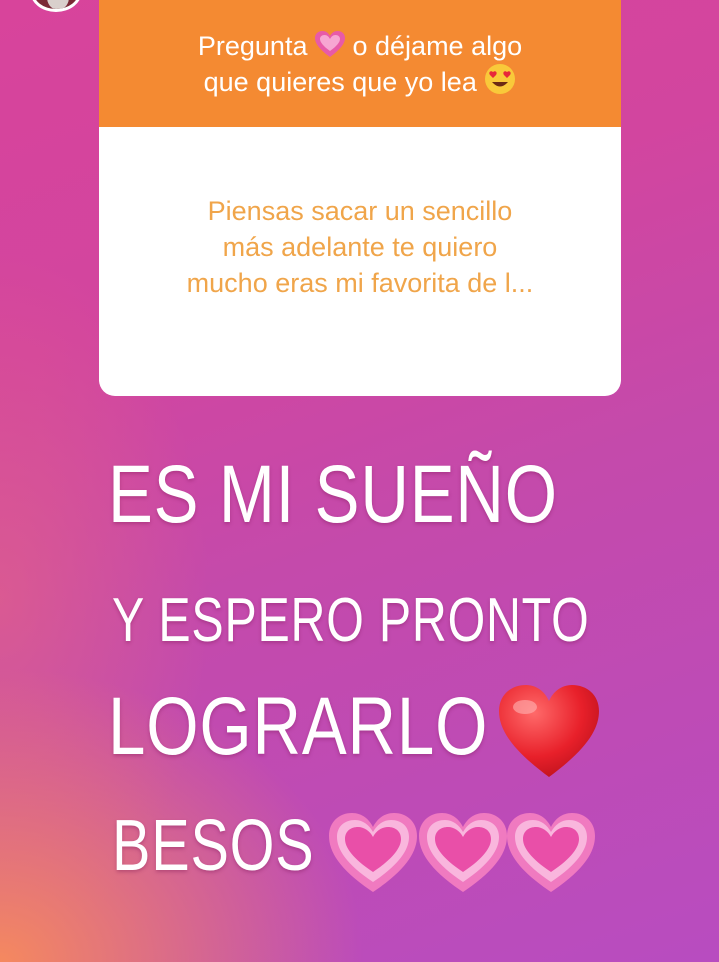 The width and height of the screenshot is (719, 962). What do you see at coordinates (329, 43) in the screenshot?
I see `sparkling-heart-icon` at bounding box center [329, 43].